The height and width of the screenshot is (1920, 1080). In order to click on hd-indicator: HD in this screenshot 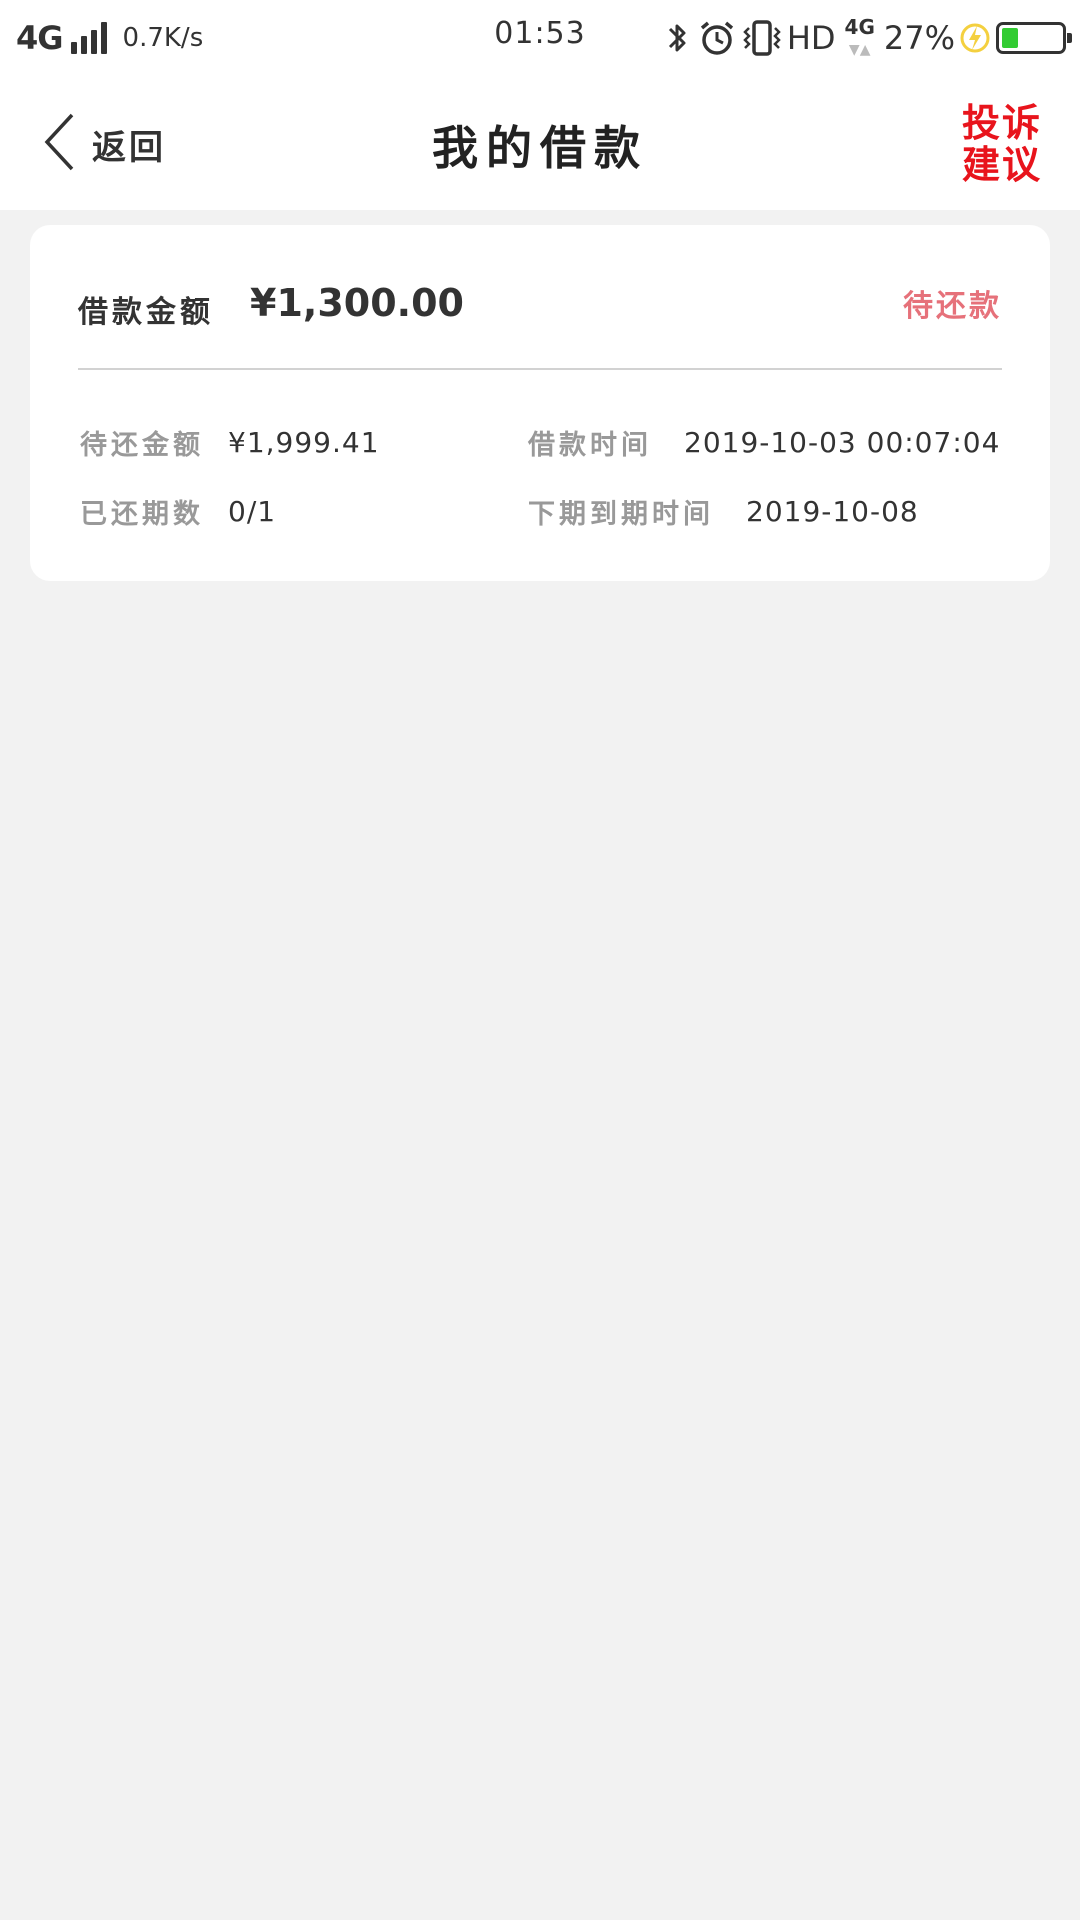, I will do `click(811, 38)`.